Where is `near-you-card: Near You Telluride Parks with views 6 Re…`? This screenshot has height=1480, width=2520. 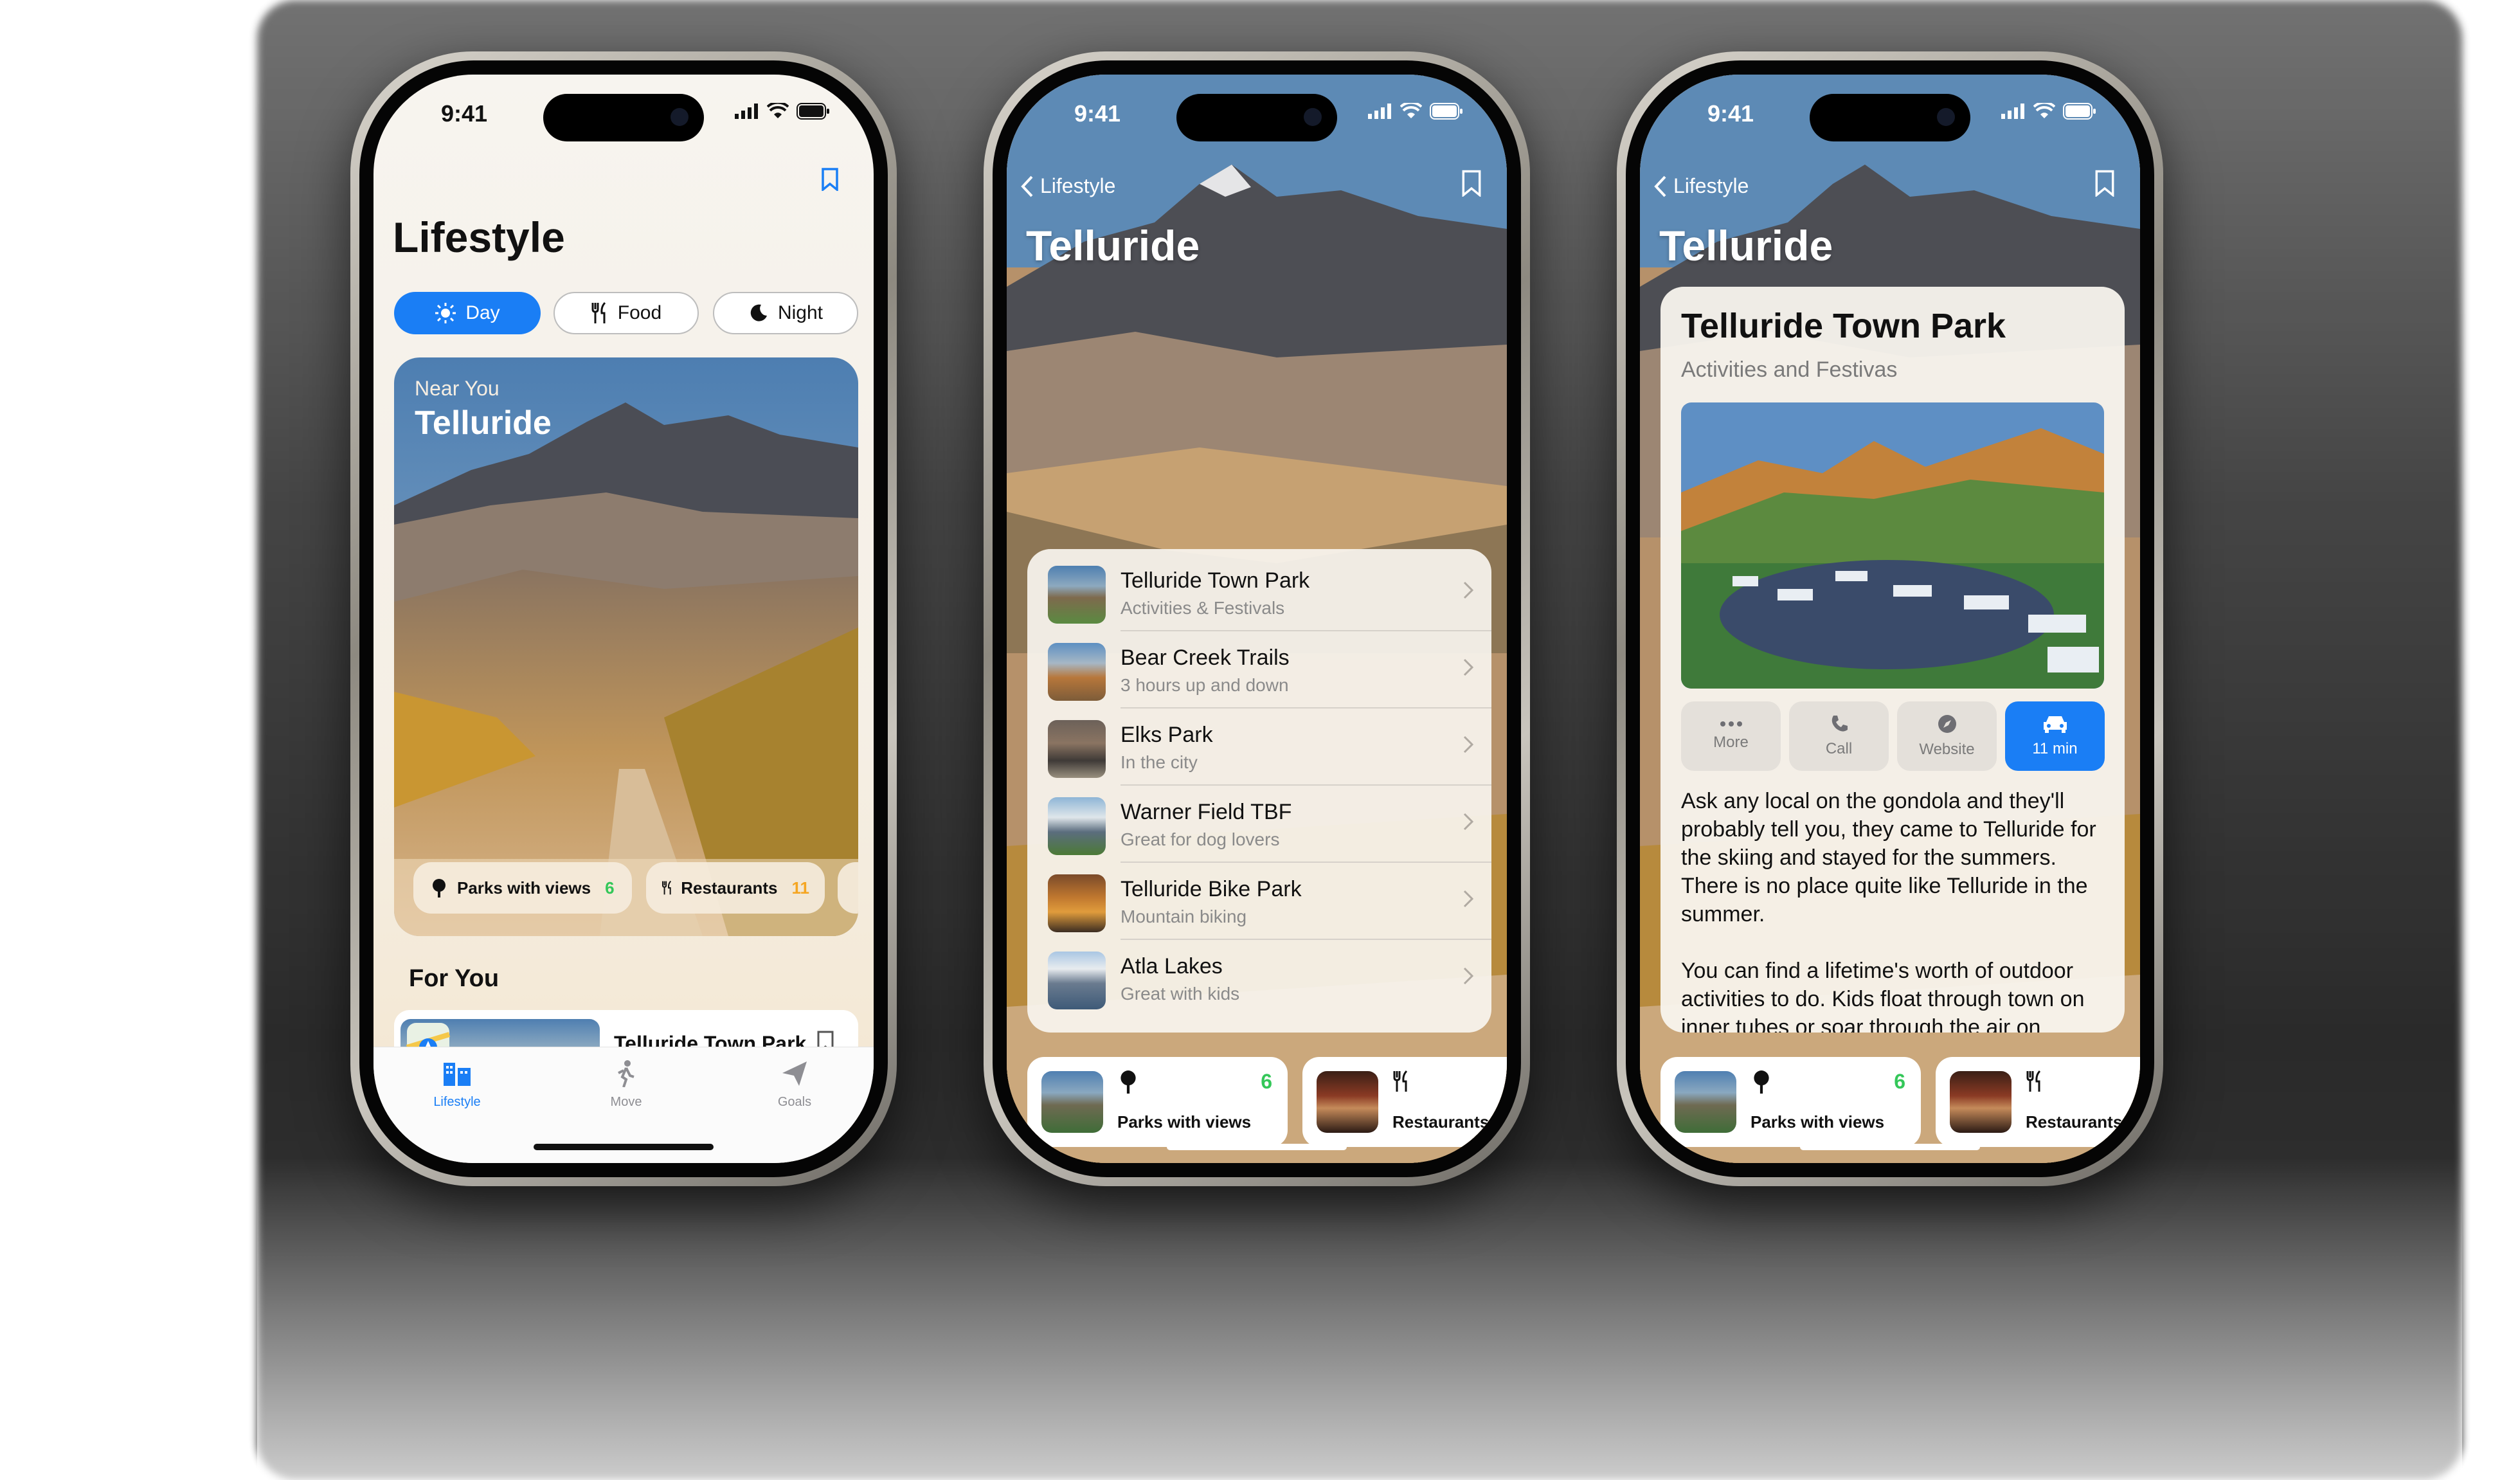
near-you-card: Near You Telluride Parks with views 6 Re… is located at coordinates (626, 646).